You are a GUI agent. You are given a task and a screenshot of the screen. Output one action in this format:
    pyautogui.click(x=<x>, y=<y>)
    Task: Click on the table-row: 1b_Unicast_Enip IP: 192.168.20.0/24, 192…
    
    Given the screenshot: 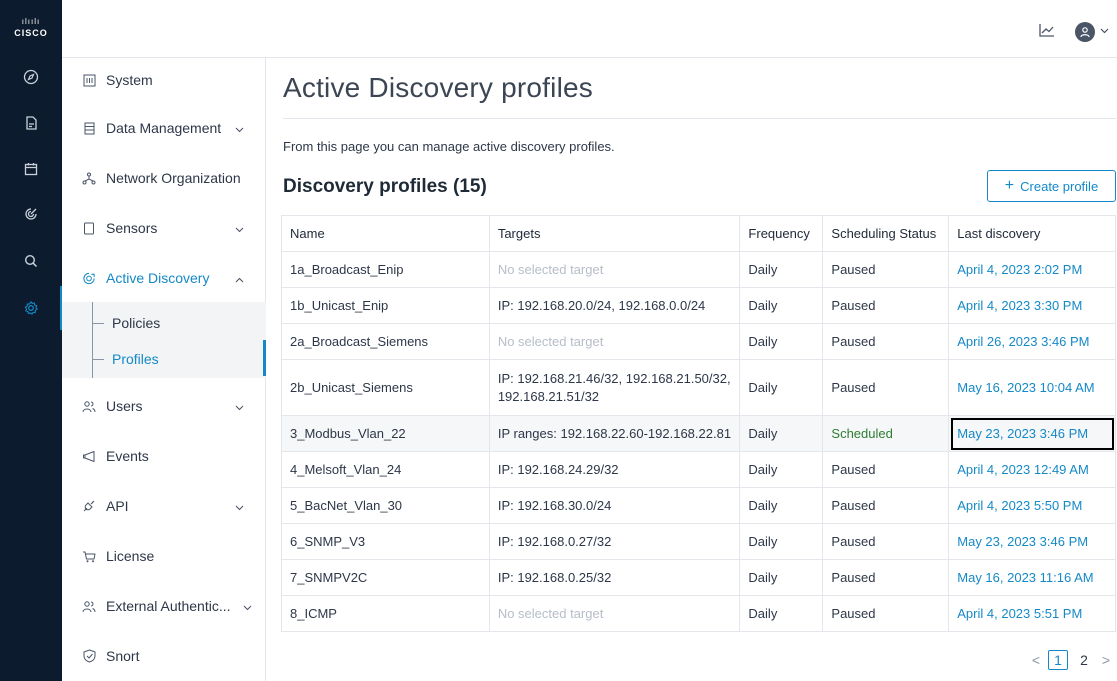 What is the action you would take?
    pyautogui.click(x=698, y=305)
    